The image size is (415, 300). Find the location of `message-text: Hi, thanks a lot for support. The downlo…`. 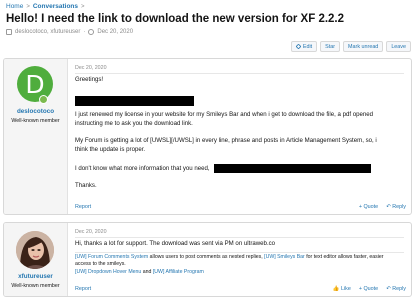

message-text: Hi, thanks a lot for support. The downlo… is located at coordinates (175, 243).